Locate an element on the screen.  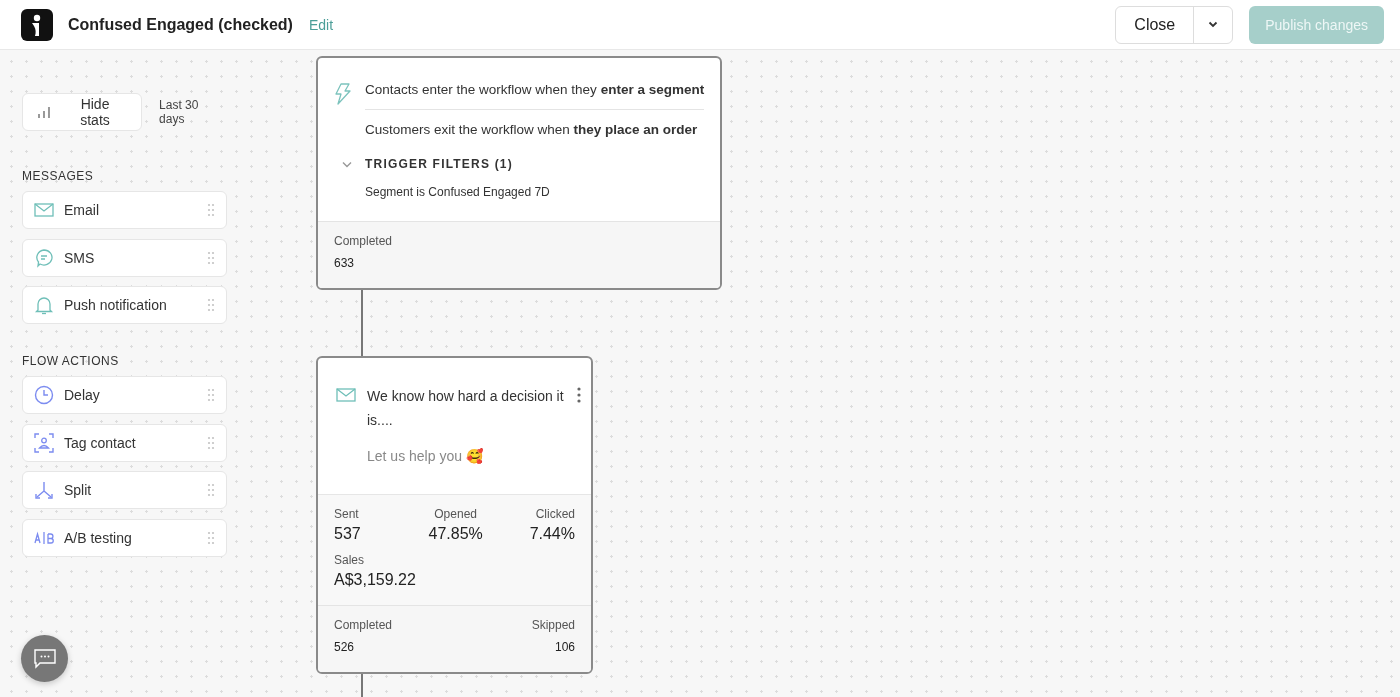
period-label: Last 30 days is located at coordinates (179, 112).